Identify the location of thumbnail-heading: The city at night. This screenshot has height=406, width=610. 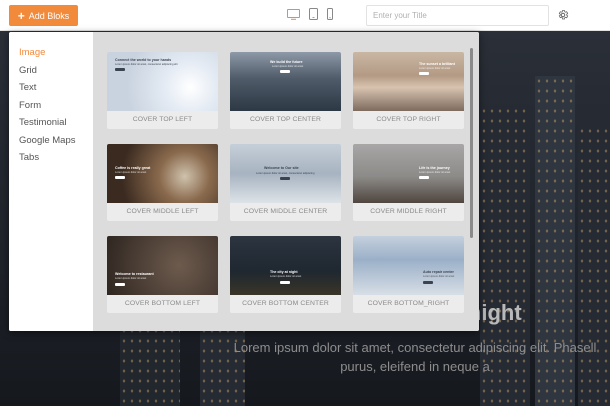
(284, 272).